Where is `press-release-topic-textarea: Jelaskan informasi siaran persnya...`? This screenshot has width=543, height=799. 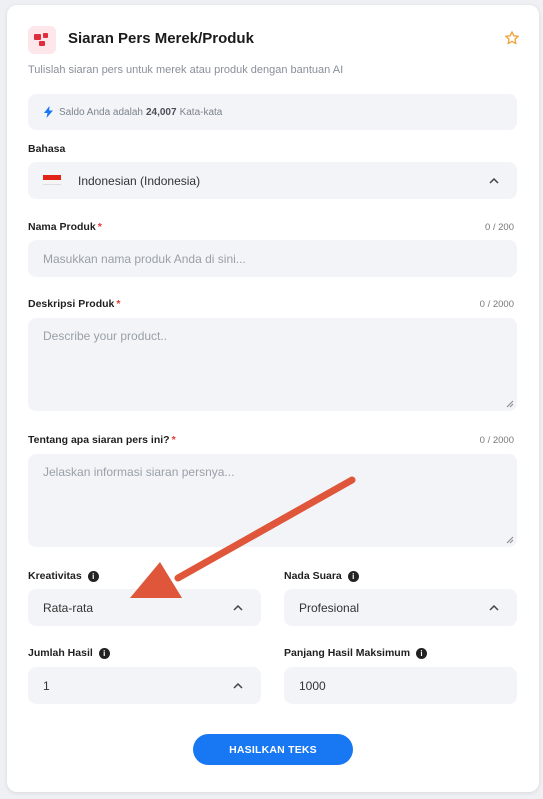 press-release-topic-textarea: Jelaskan informasi siaran persnya... is located at coordinates (272, 500).